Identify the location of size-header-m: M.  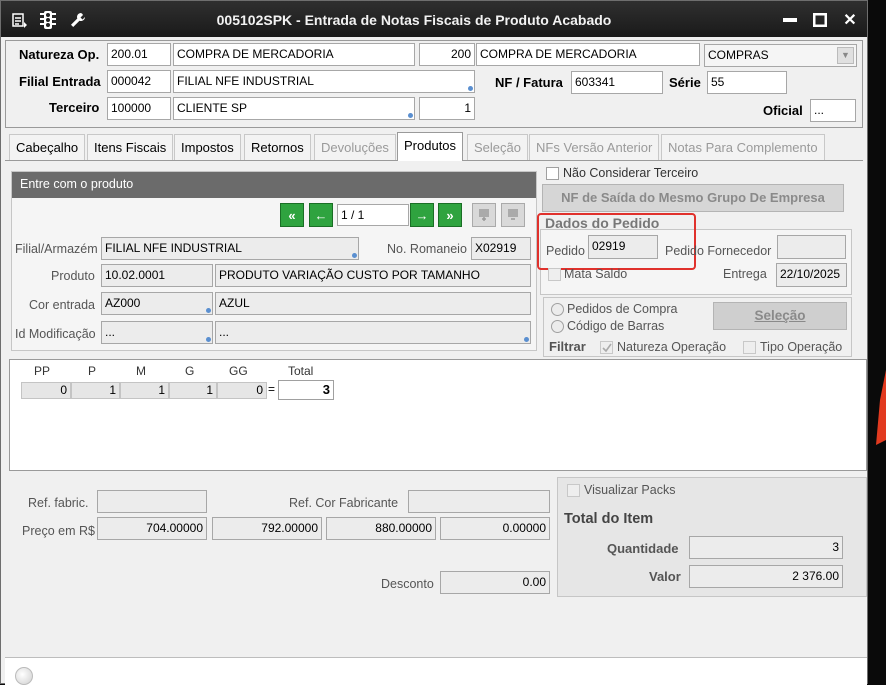
(141, 371).